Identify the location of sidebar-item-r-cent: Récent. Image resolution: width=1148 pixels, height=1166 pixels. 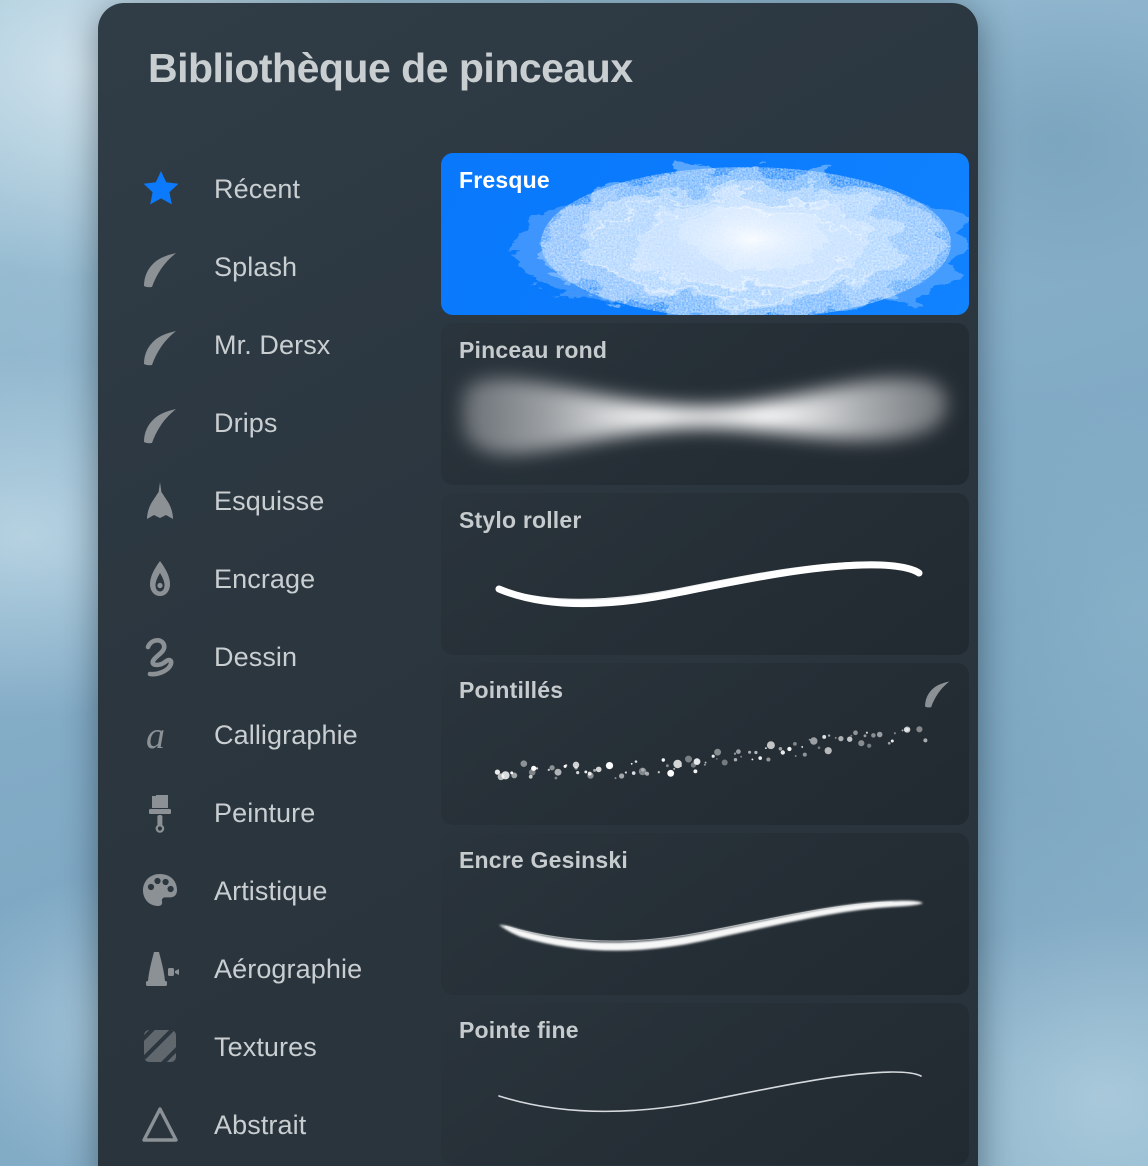
(287, 189).